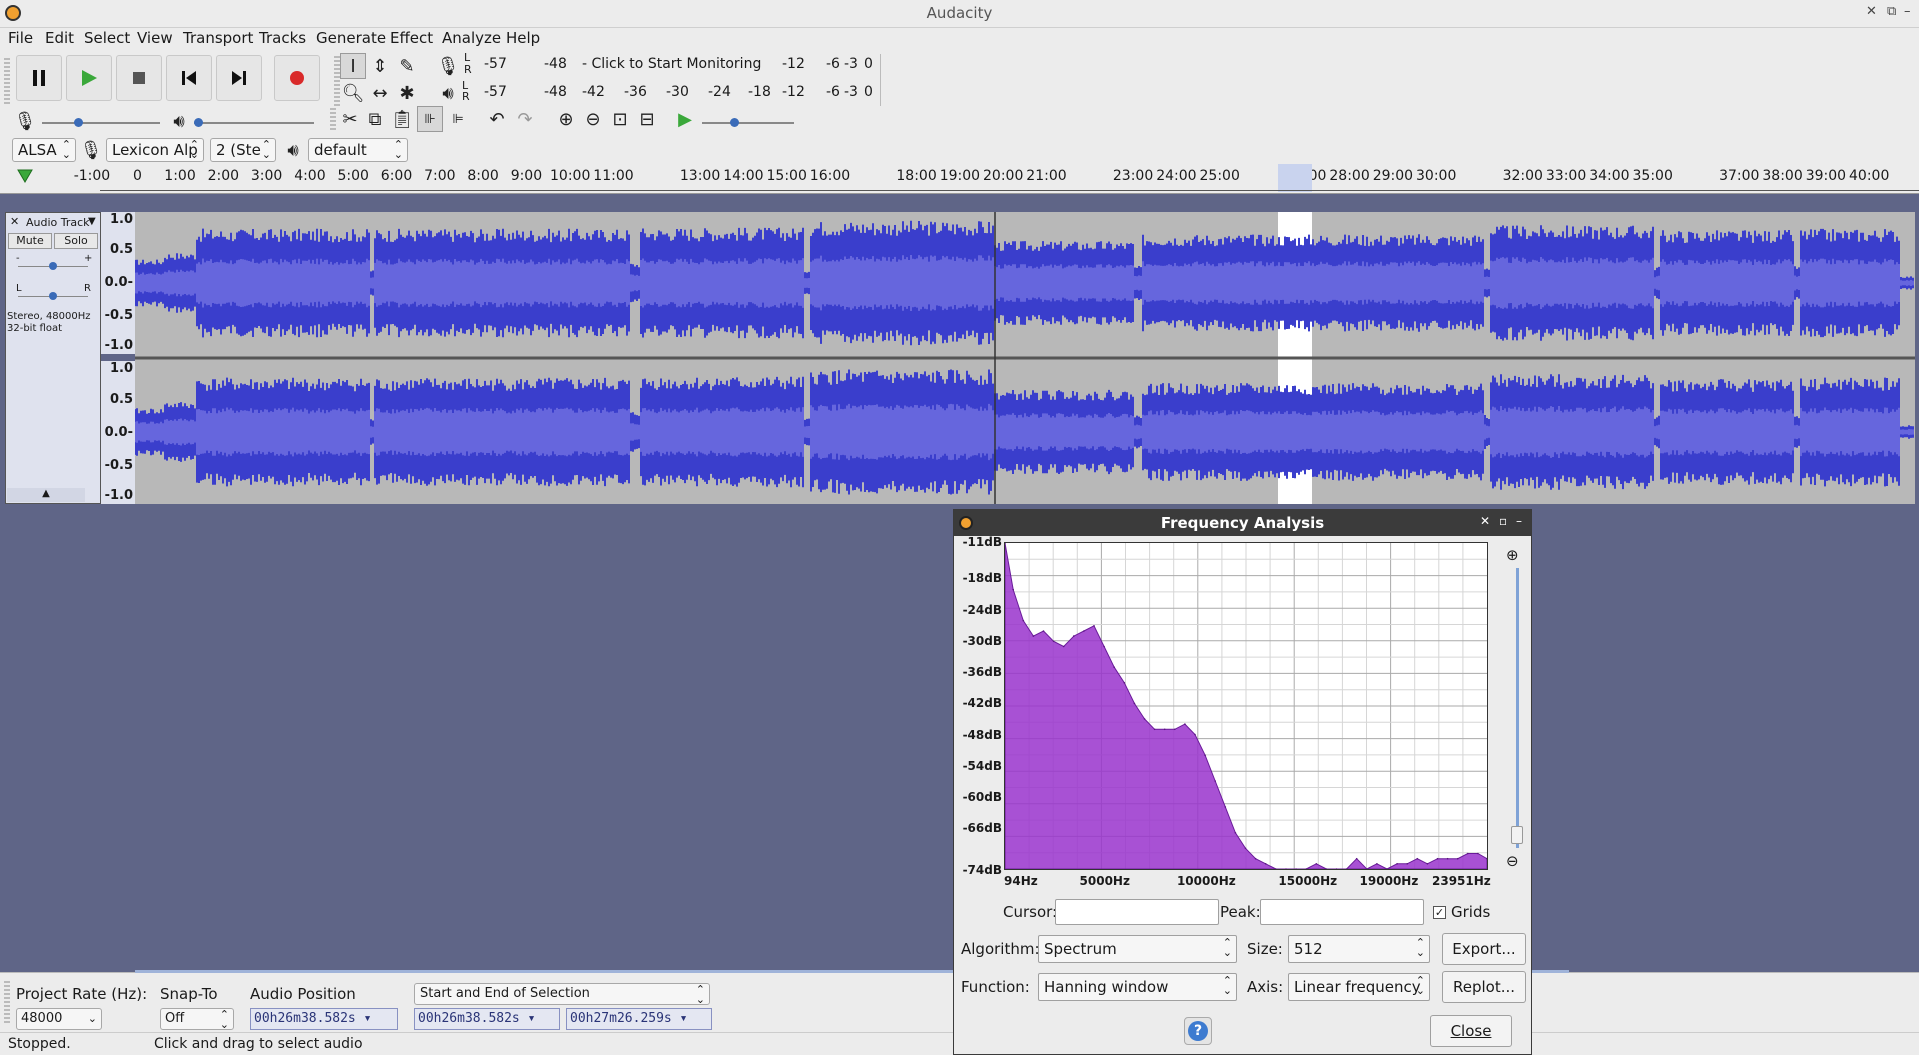 This screenshot has height=1055, width=1919. I want to click on multi-tool-icon: ✱, so click(407, 93).